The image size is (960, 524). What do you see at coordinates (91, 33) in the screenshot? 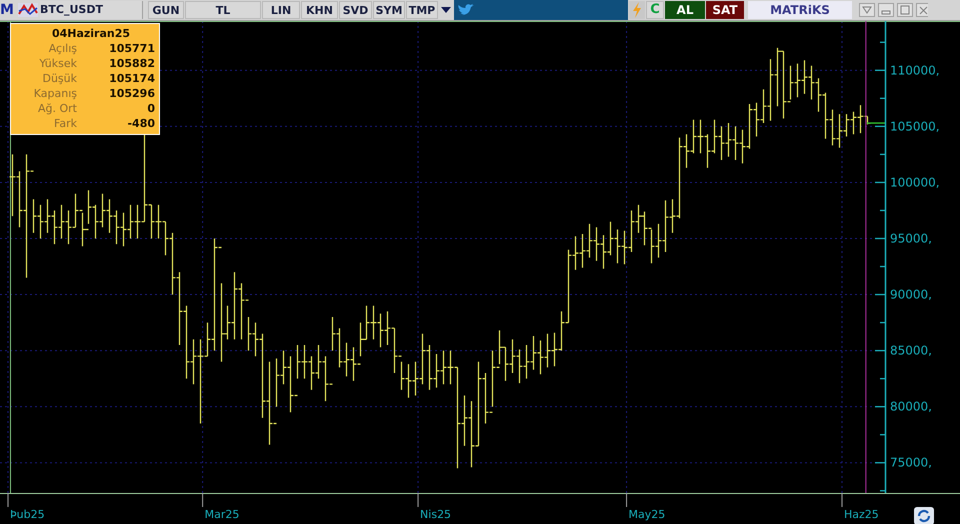
I see `info-date: 04Haziran25` at bounding box center [91, 33].